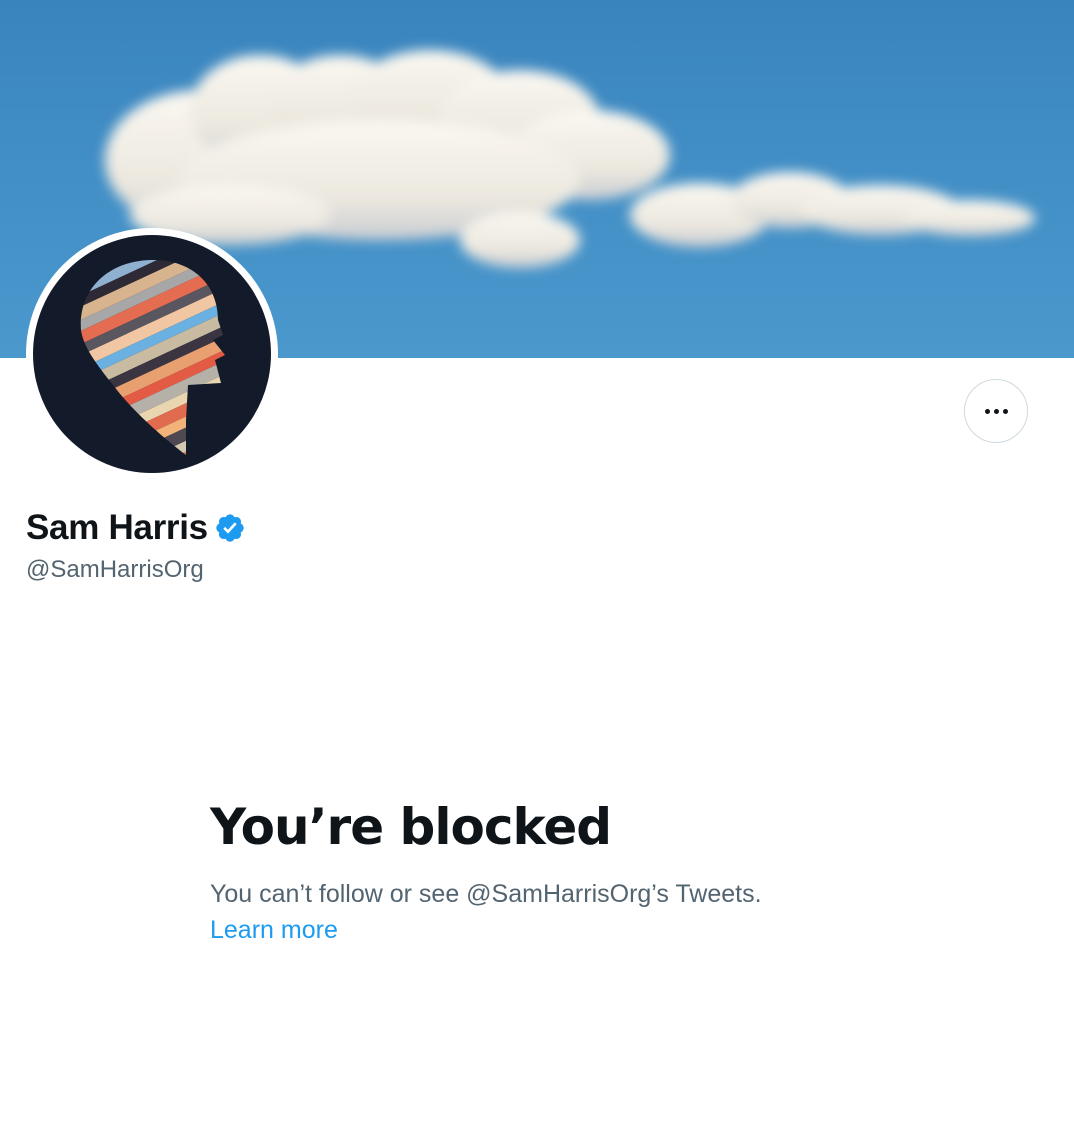  I want to click on display-name-text: Sam Harris, so click(117, 527).